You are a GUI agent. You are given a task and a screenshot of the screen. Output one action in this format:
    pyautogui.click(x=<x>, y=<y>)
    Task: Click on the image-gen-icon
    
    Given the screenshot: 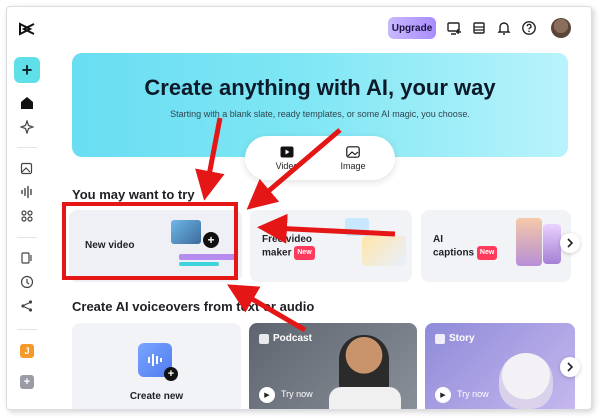 What is the action you would take?
    pyautogui.click(x=27, y=168)
    